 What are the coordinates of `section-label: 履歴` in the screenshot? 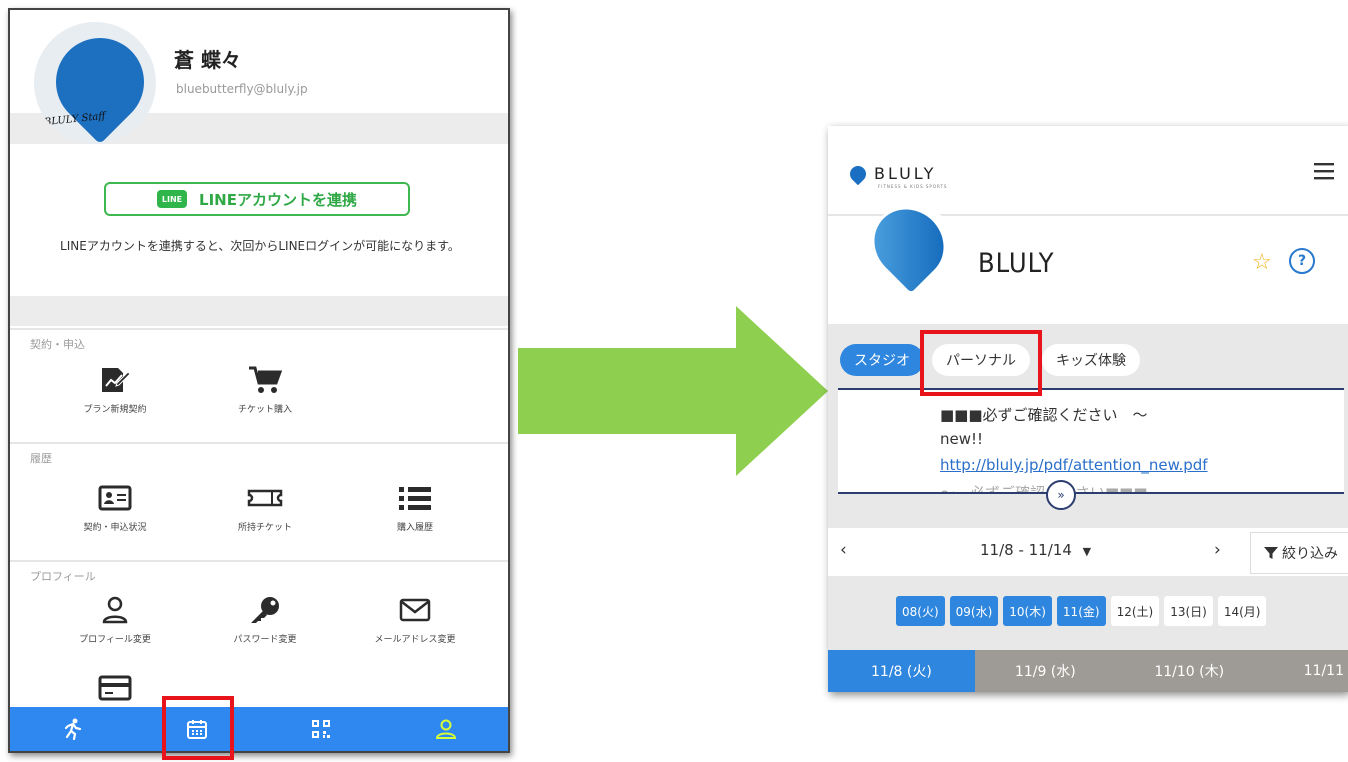 It's located at (41, 458).